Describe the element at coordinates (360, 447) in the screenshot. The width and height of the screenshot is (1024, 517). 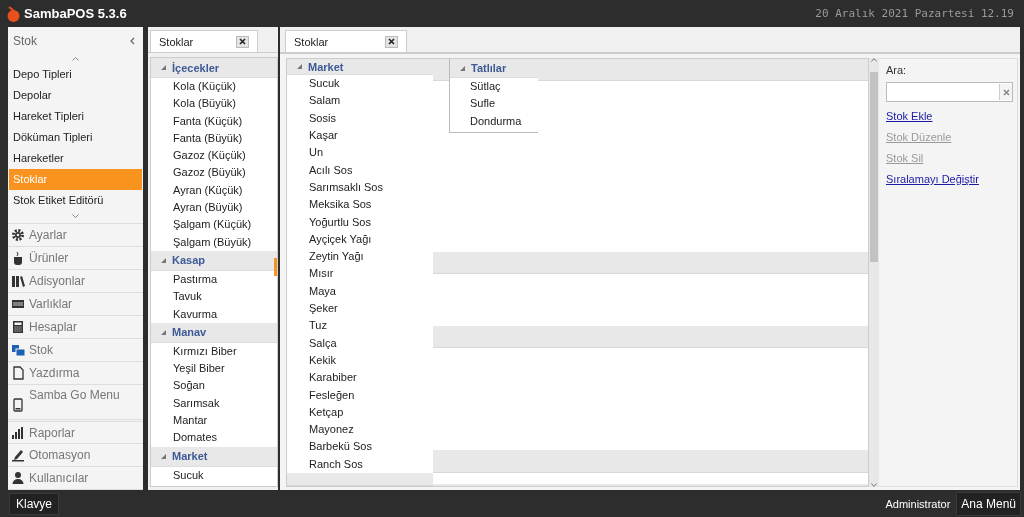
I see `tree-item: Barbekü Sos` at that location.